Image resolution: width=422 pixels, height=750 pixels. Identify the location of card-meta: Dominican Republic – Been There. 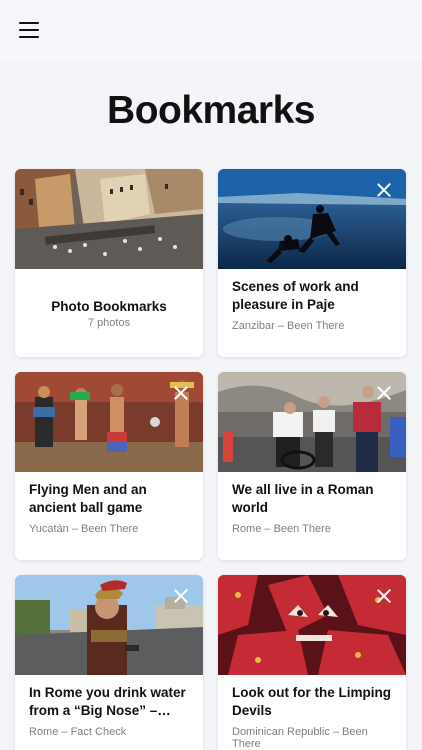
(300, 738).